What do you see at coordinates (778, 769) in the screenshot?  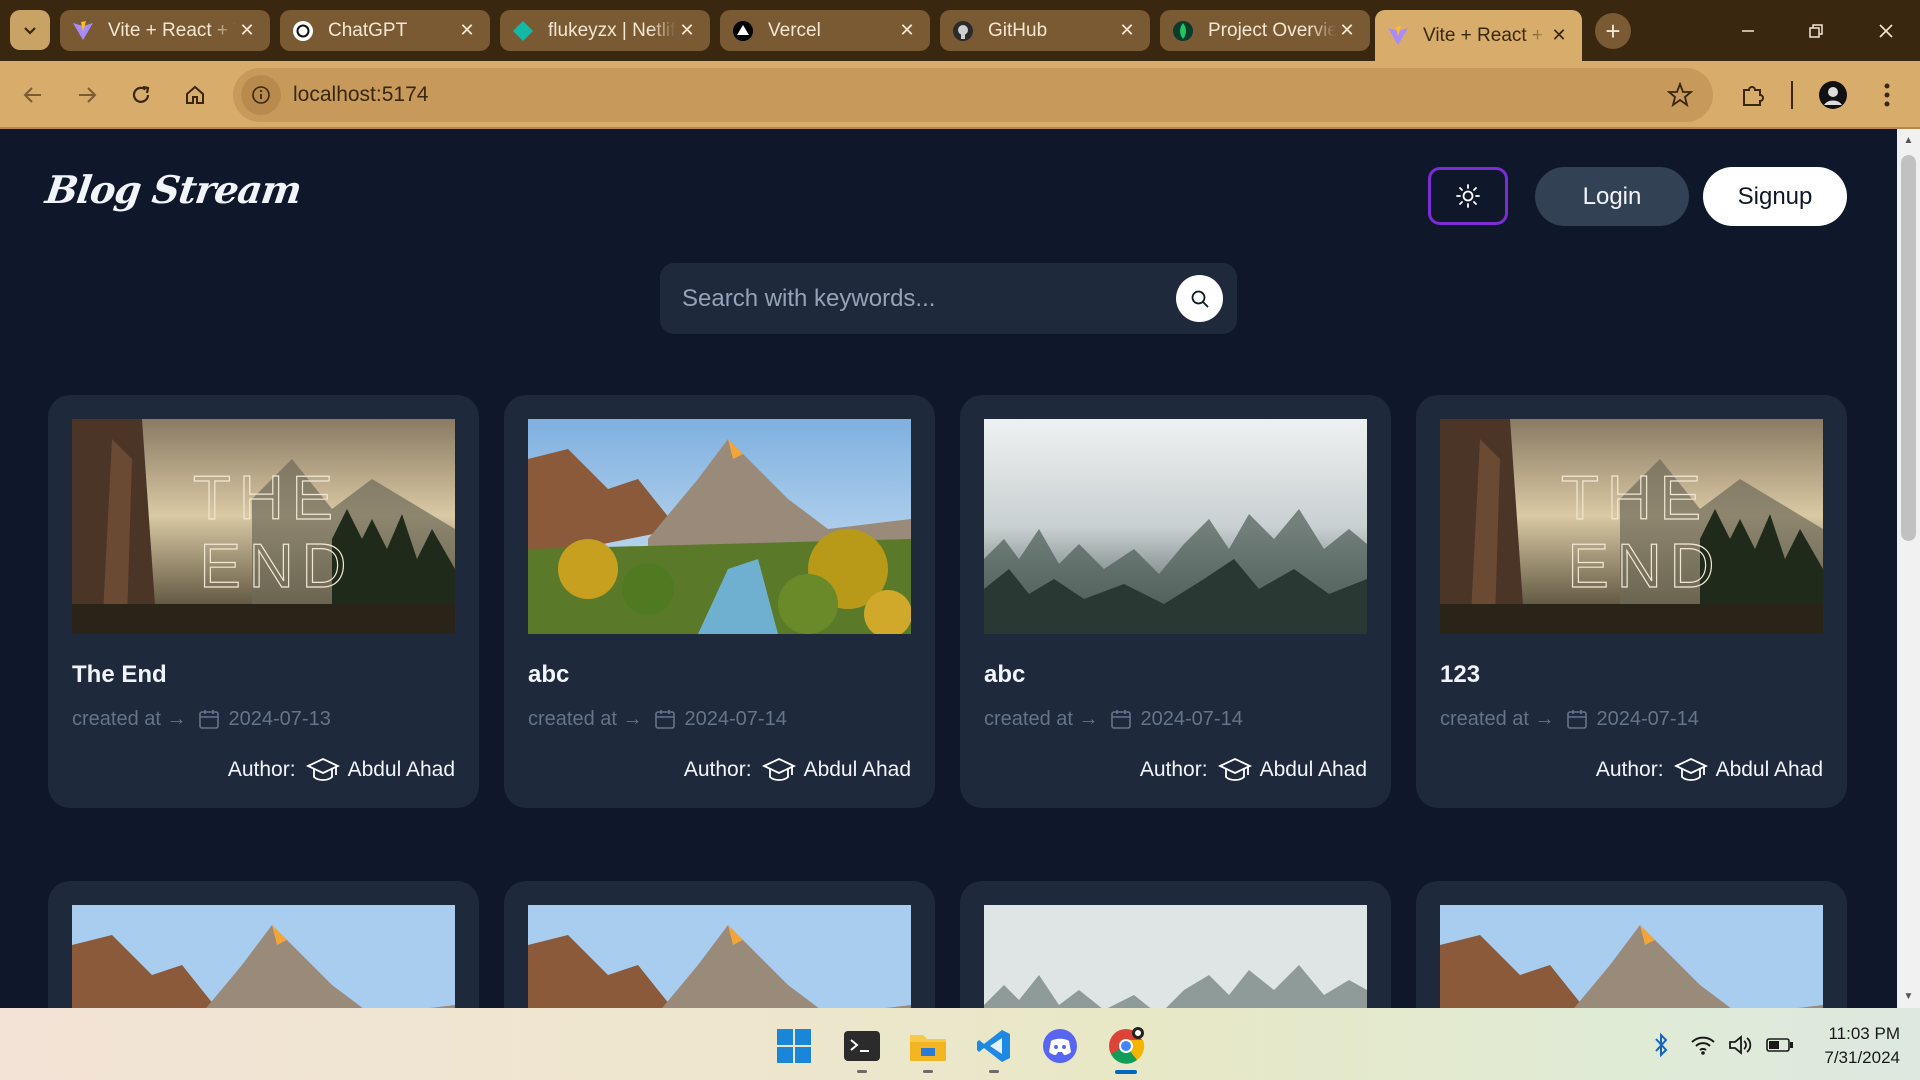 I see `graduation-cap-icon` at bounding box center [778, 769].